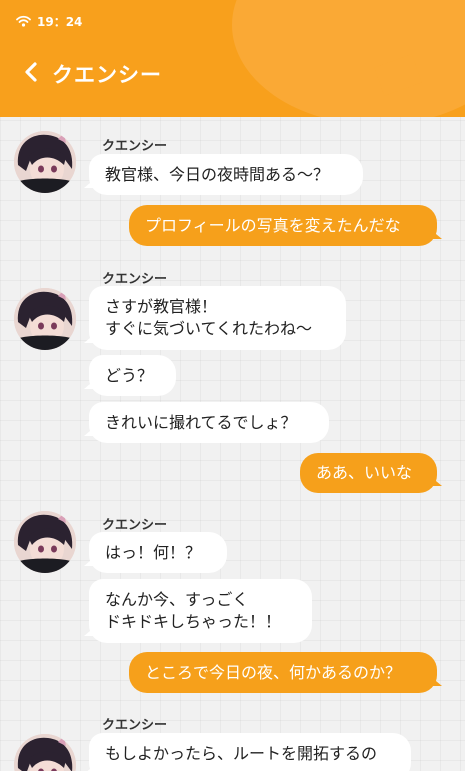 This screenshot has height=771, width=465. Describe the element at coordinates (217, 318) in the screenshot. I see `incoming-message: さすが教官様！ すぐに気づいてくれたわね～` at that location.